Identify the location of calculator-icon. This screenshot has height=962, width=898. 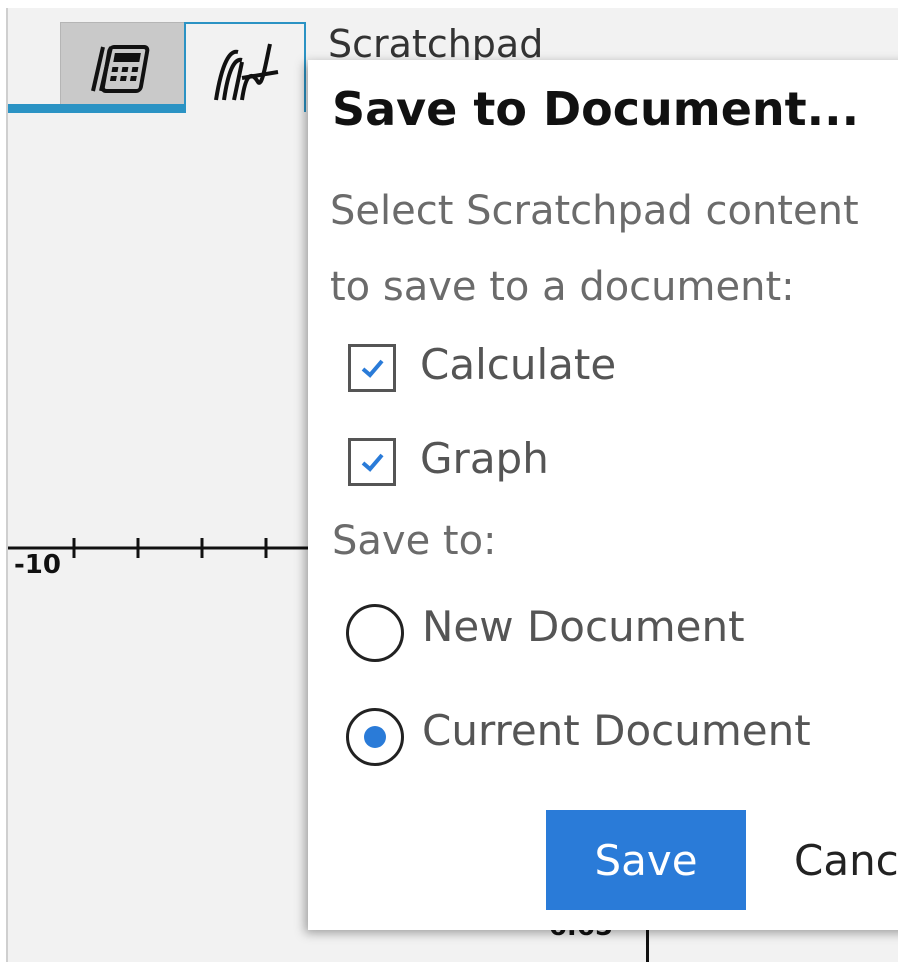
(120, 69).